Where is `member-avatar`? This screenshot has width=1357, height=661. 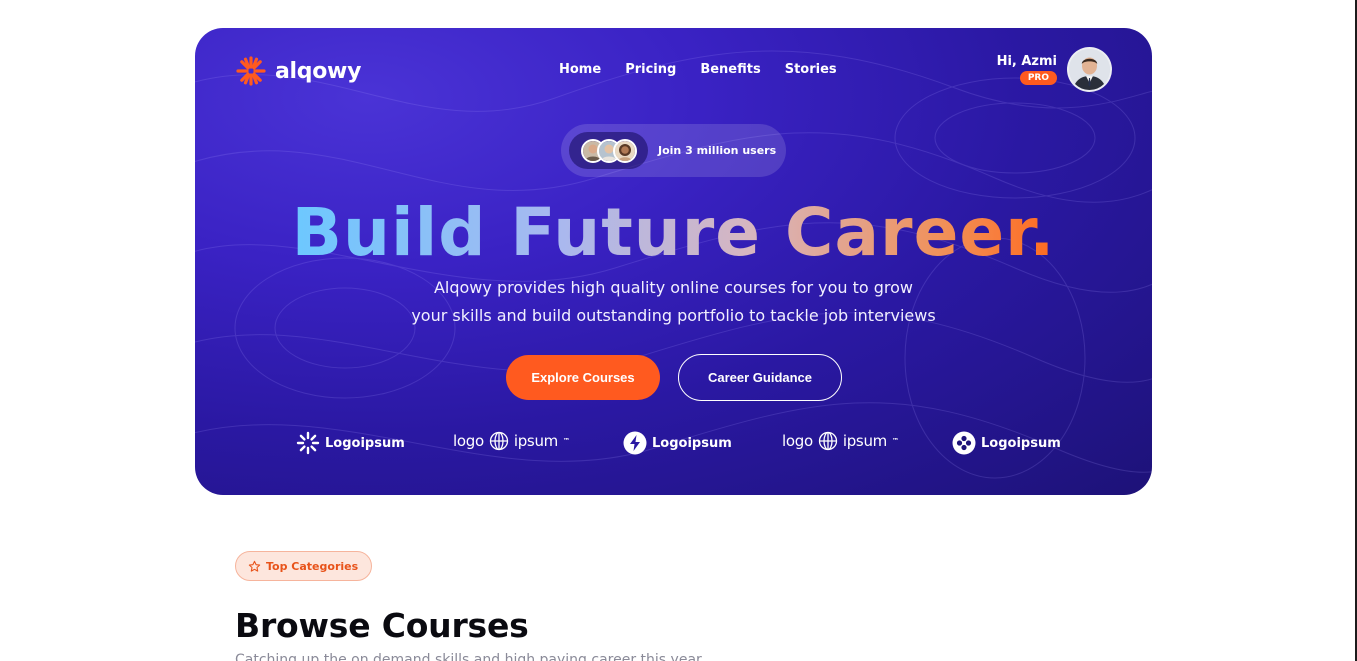
member-avatar is located at coordinates (625, 150).